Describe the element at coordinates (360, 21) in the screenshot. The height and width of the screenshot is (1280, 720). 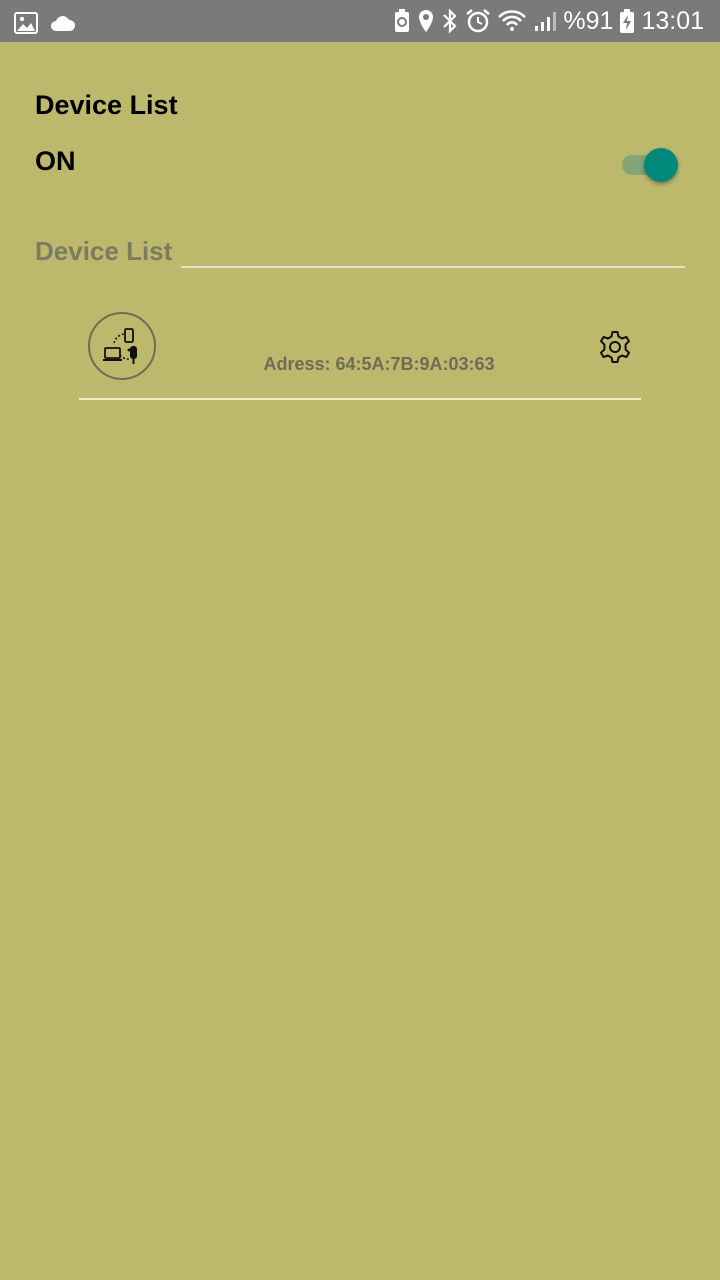
I see `status-bar: %91 13:01` at that location.